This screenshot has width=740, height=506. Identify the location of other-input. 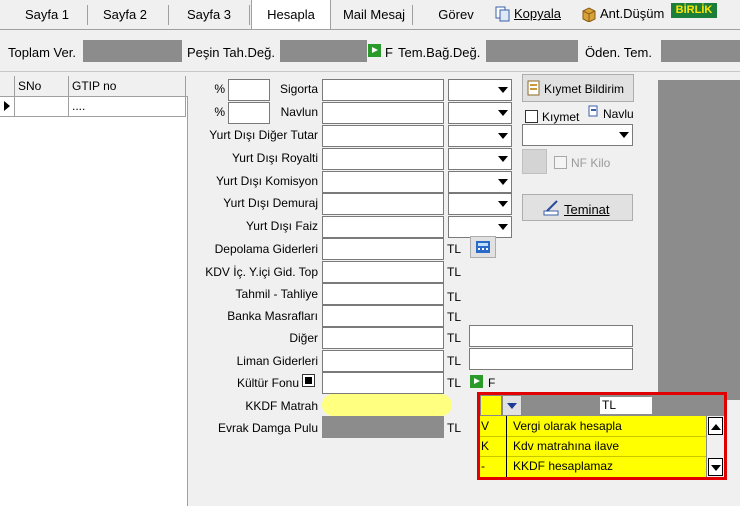
(383, 338).